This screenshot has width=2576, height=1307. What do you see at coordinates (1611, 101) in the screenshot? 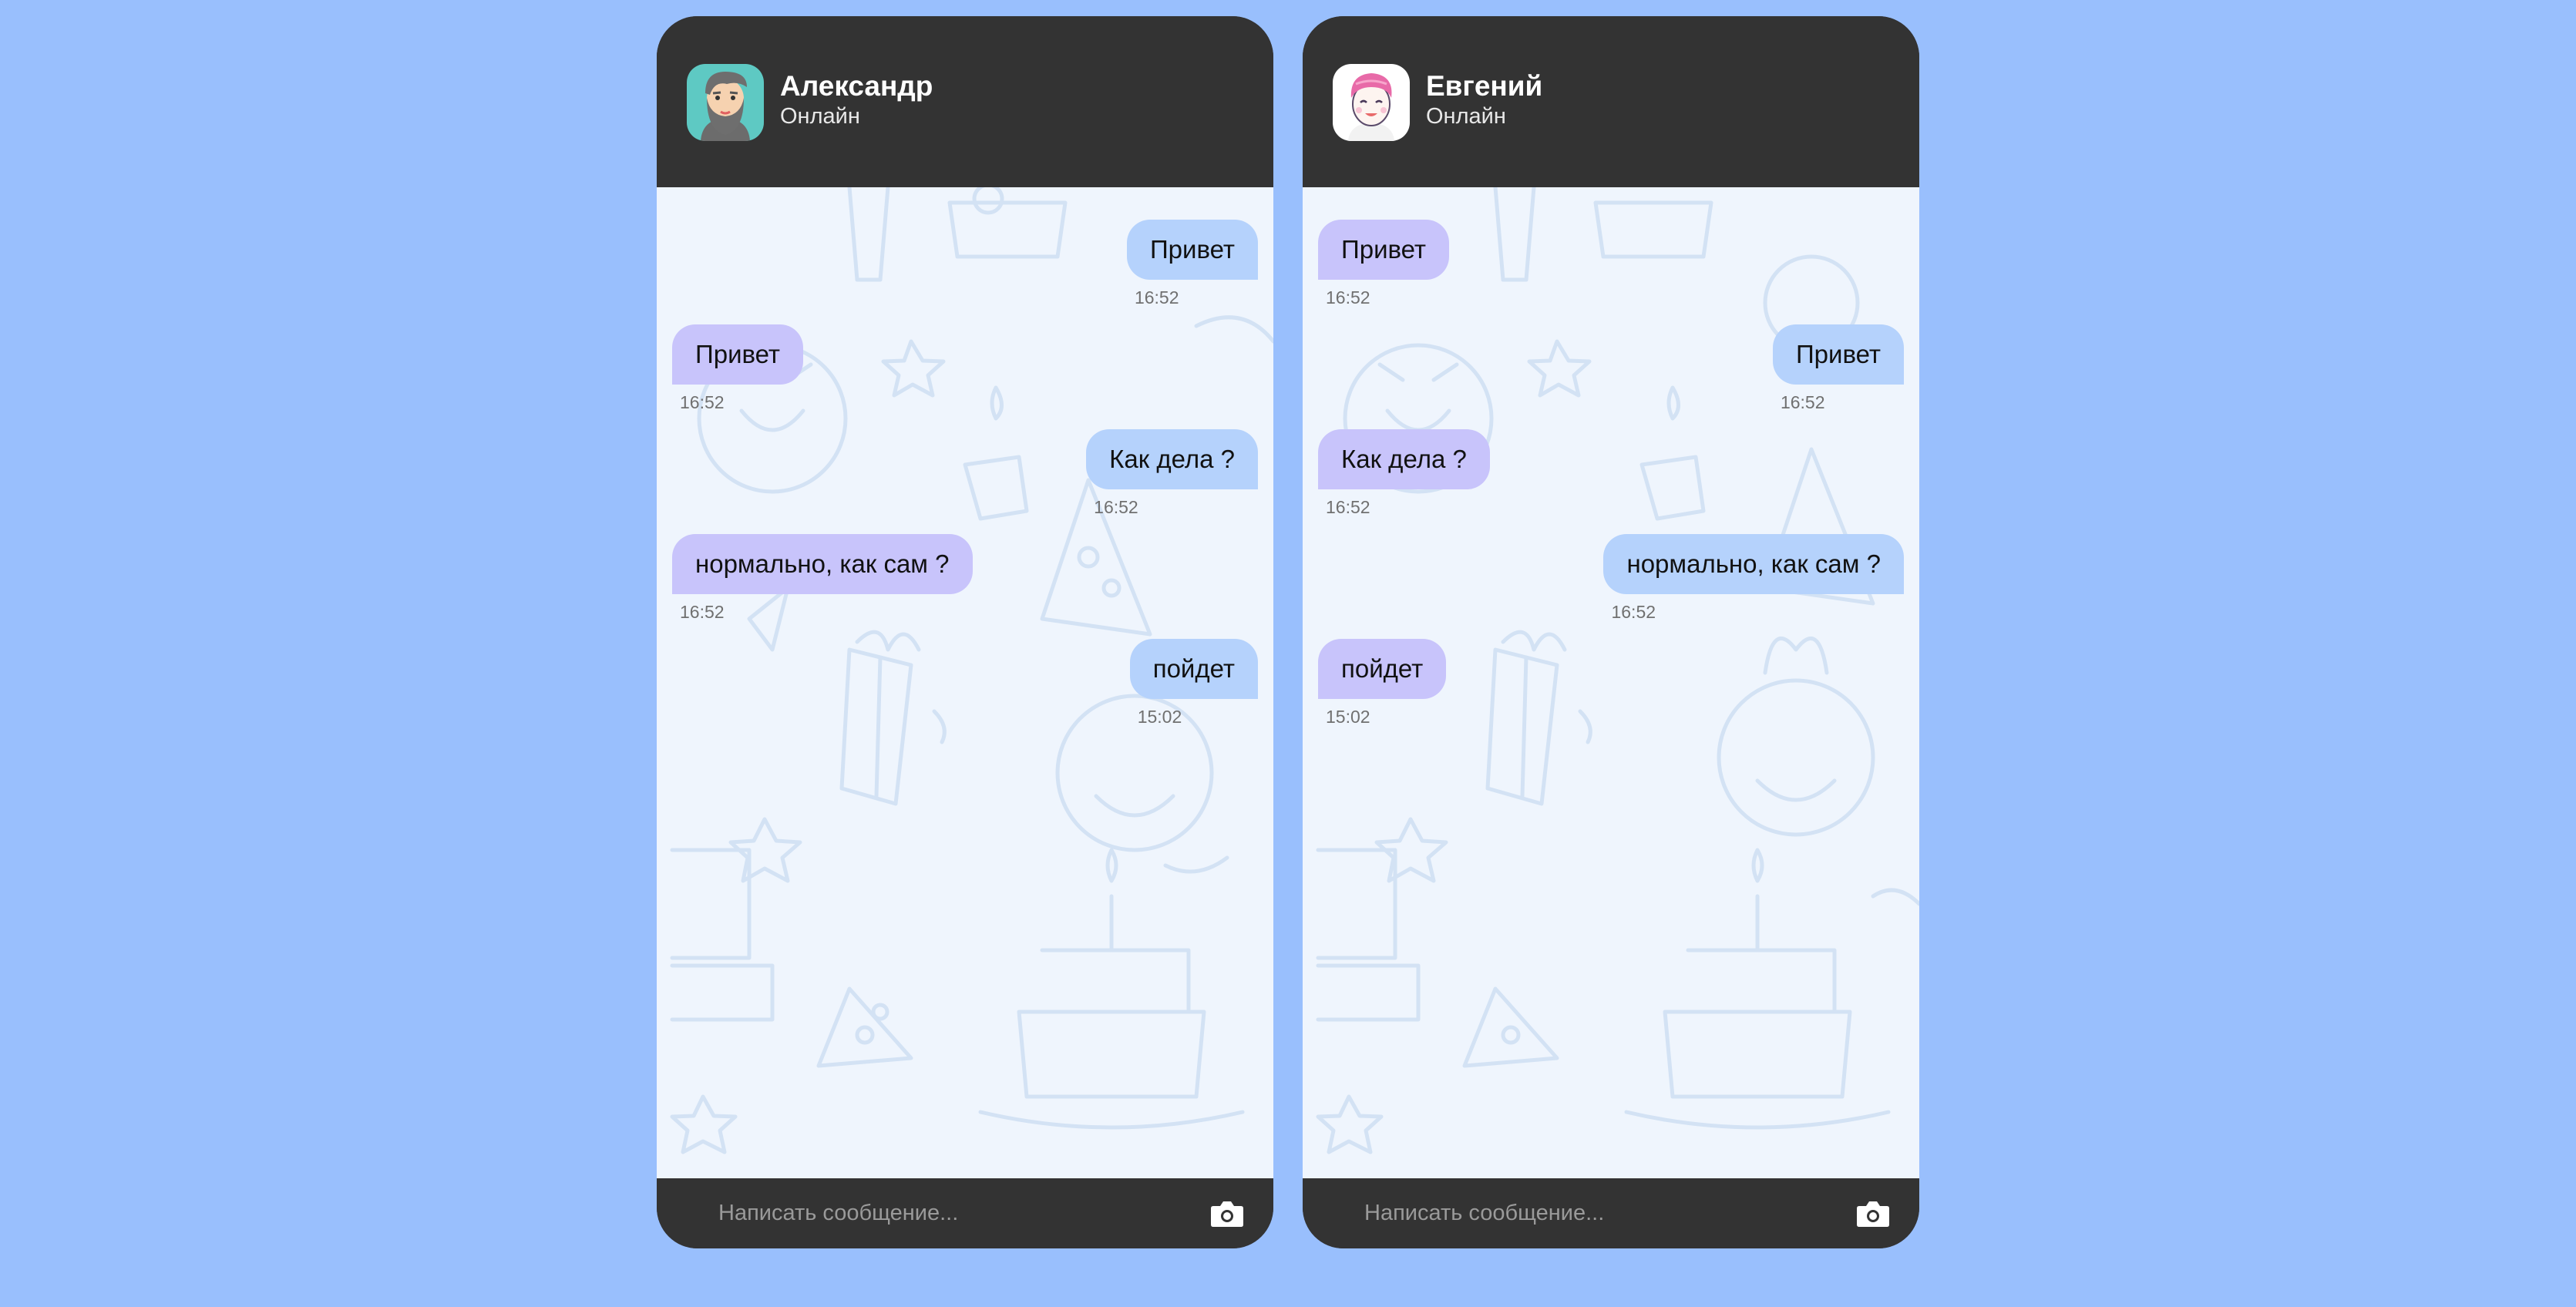
I see `chat-header: Евгений Онлайн` at bounding box center [1611, 101].